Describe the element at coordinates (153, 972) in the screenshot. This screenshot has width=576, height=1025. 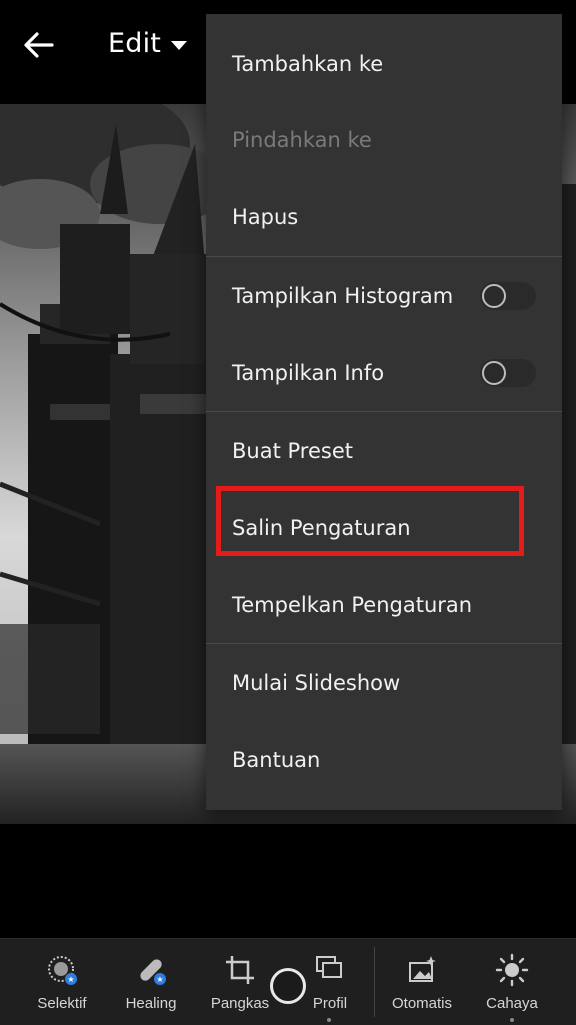
I see `healing-icon: ★` at that location.